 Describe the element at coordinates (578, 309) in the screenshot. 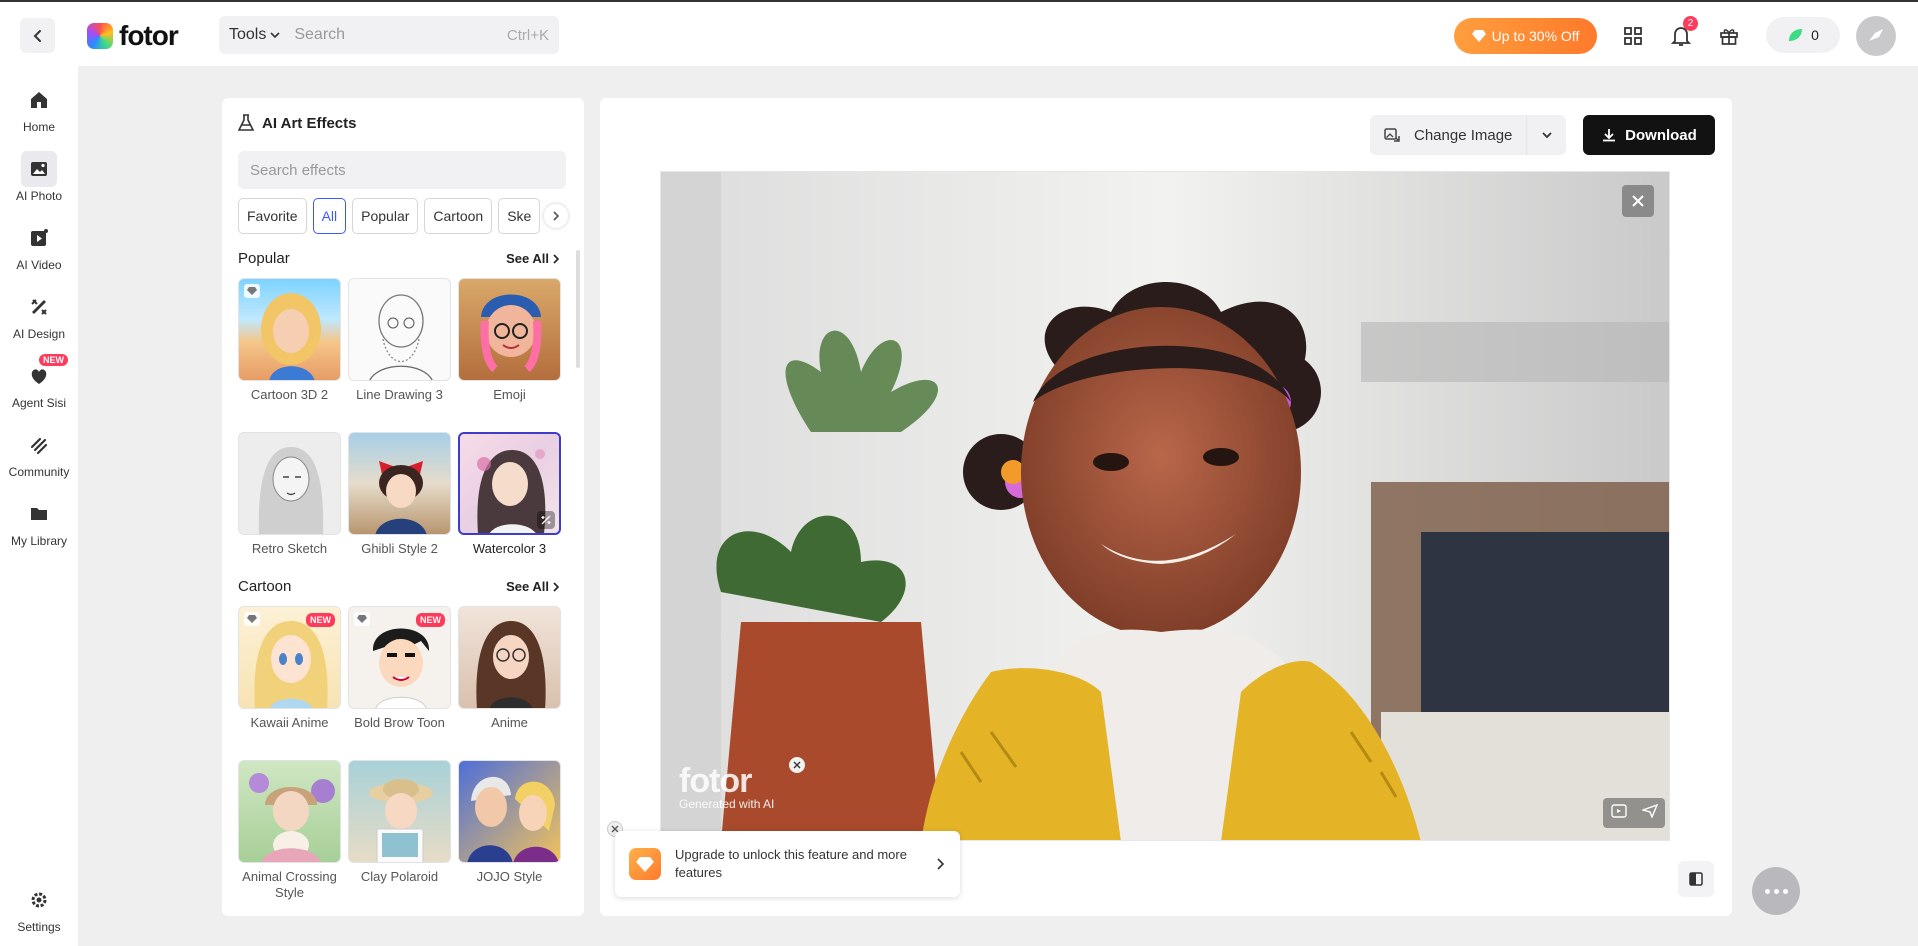

I see `scrollbar-thumb` at that location.